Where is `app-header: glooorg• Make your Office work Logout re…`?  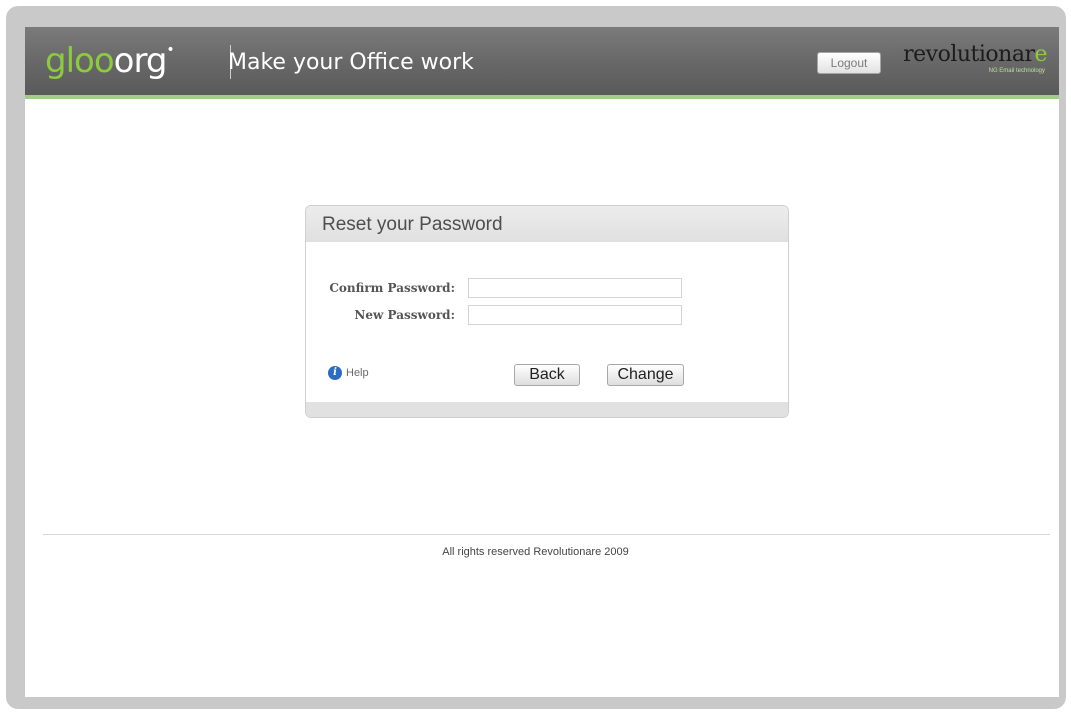 app-header: glooorg• Make your Office work Logout re… is located at coordinates (542, 63).